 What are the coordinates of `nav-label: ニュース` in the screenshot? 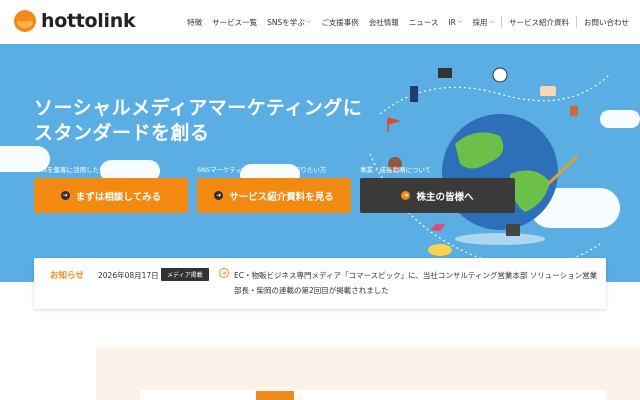 It's located at (423, 22).